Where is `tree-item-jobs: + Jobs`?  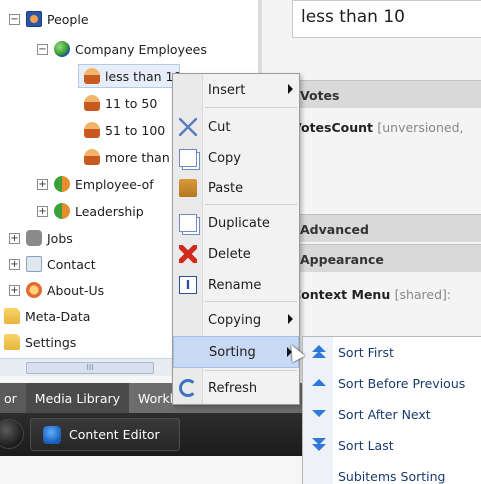
tree-item-jobs: + Jobs is located at coordinates (41, 238).